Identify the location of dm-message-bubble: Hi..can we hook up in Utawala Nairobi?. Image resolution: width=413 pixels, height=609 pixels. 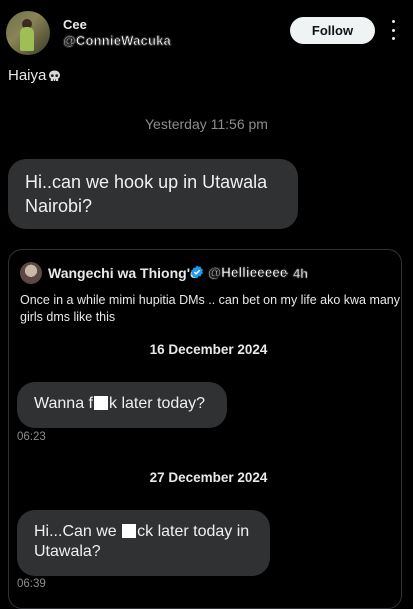
(153, 194).